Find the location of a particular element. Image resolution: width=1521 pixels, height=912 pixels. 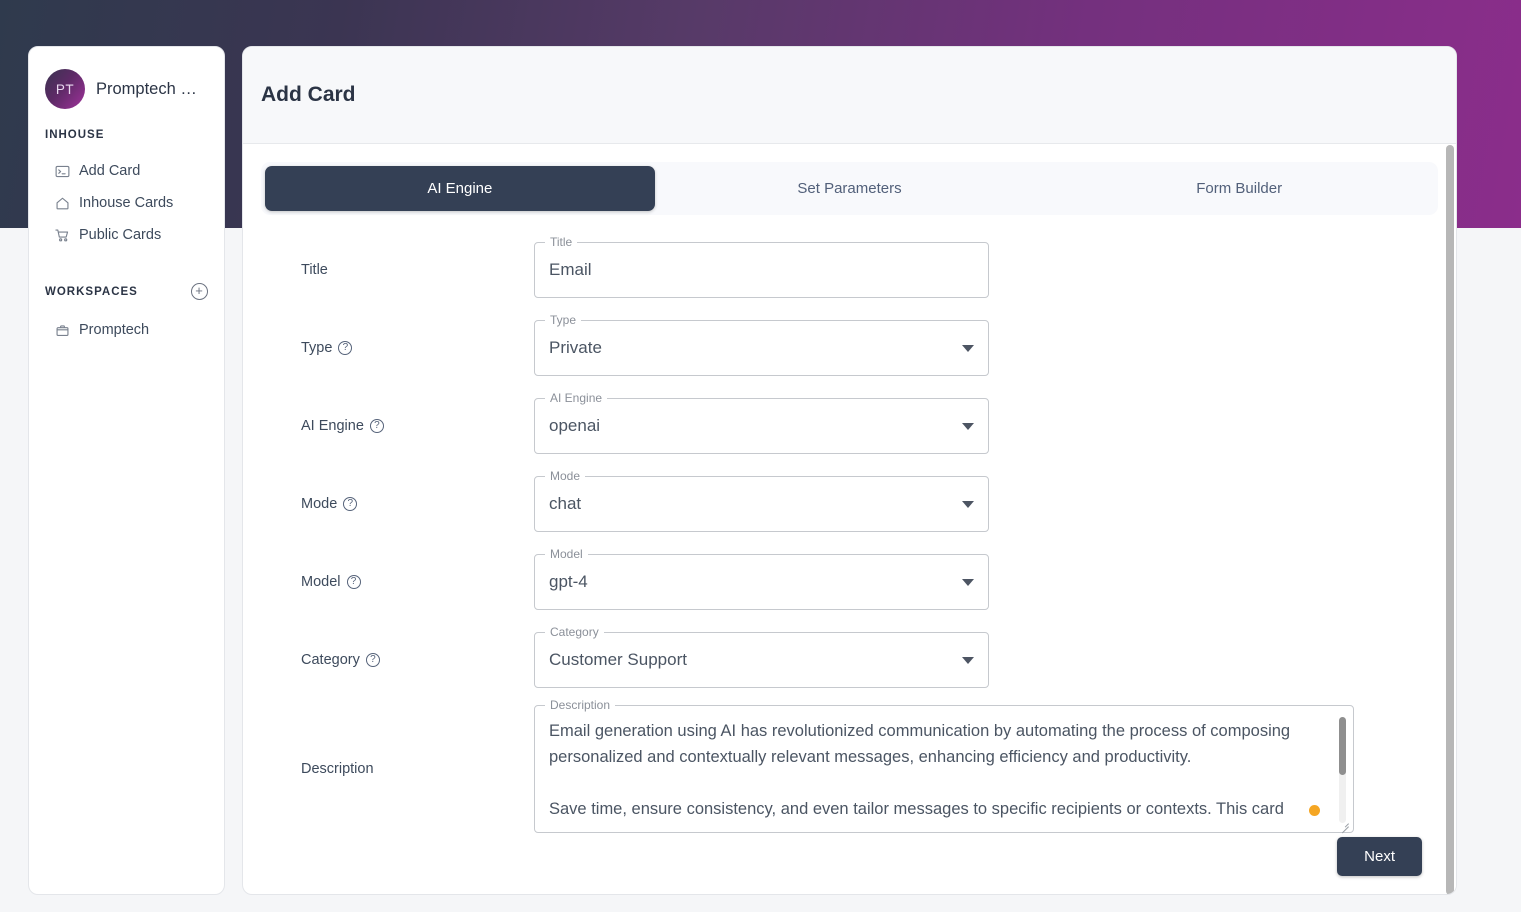

title-input: Title Email is located at coordinates (761, 266).